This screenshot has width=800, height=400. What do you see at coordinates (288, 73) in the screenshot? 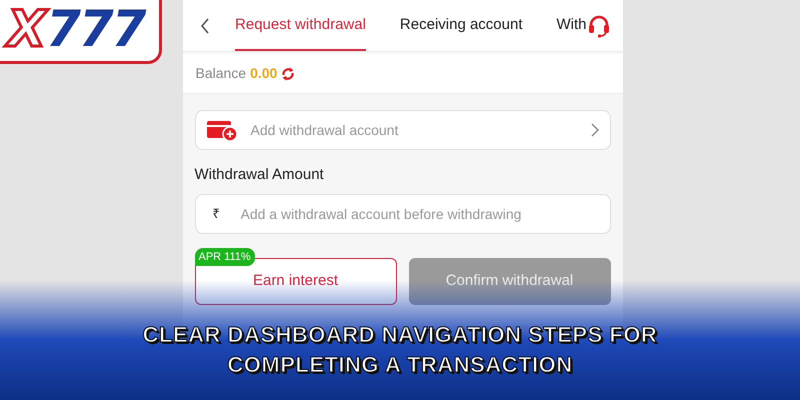
I see `refresh-icon` at bounding box center [288, 73].